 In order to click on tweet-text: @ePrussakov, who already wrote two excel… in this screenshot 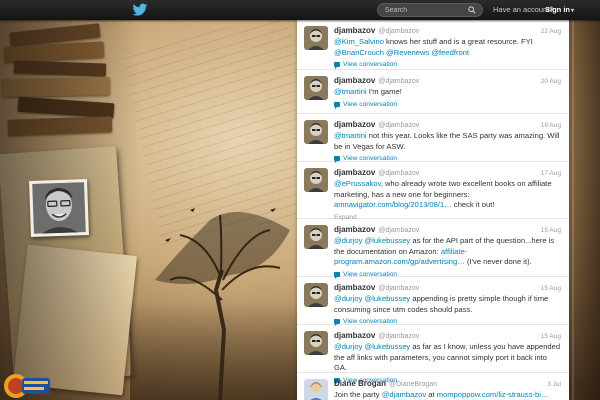, I will do `click(447, 195)`.